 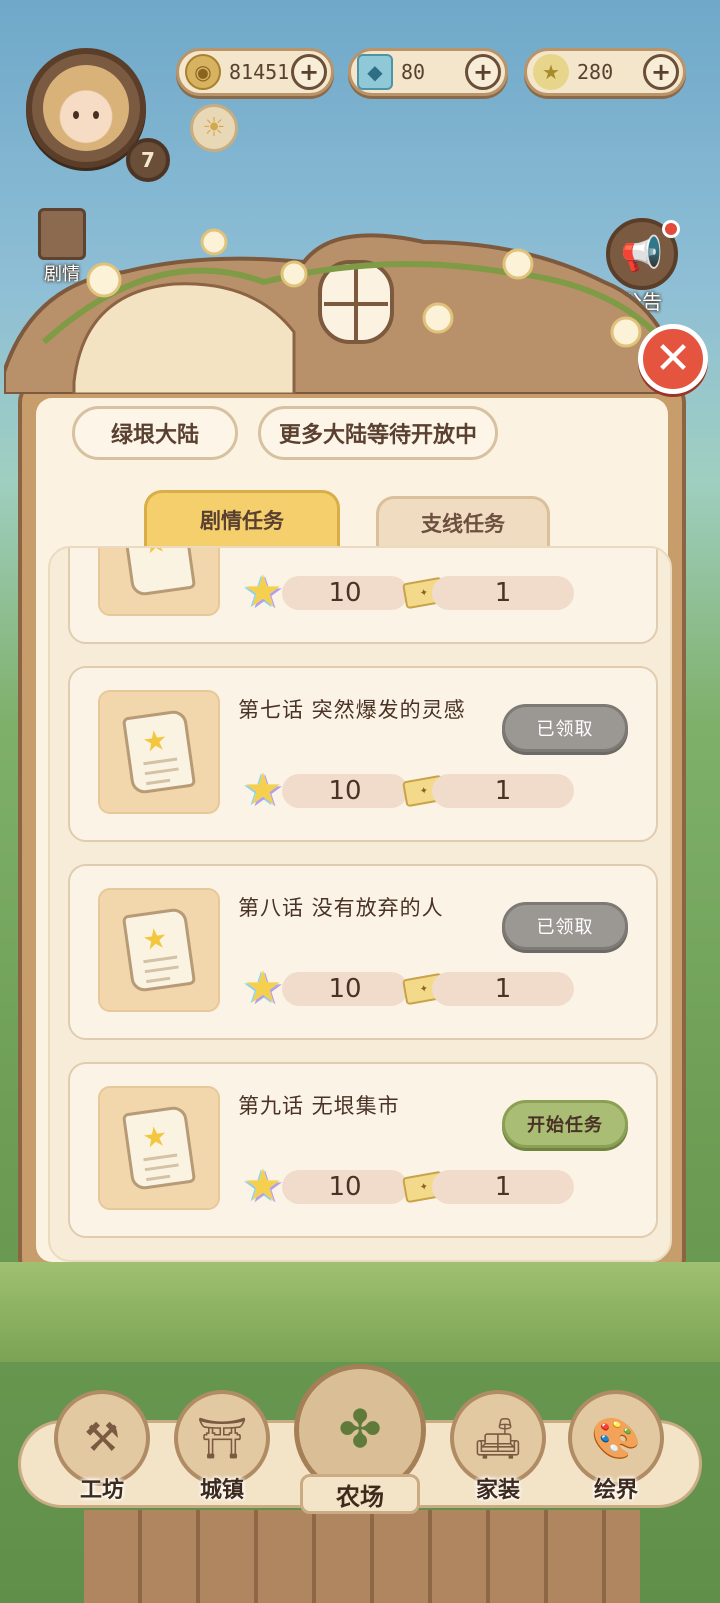 I want to click on level-badge: 7, so click(x=148, y=160).